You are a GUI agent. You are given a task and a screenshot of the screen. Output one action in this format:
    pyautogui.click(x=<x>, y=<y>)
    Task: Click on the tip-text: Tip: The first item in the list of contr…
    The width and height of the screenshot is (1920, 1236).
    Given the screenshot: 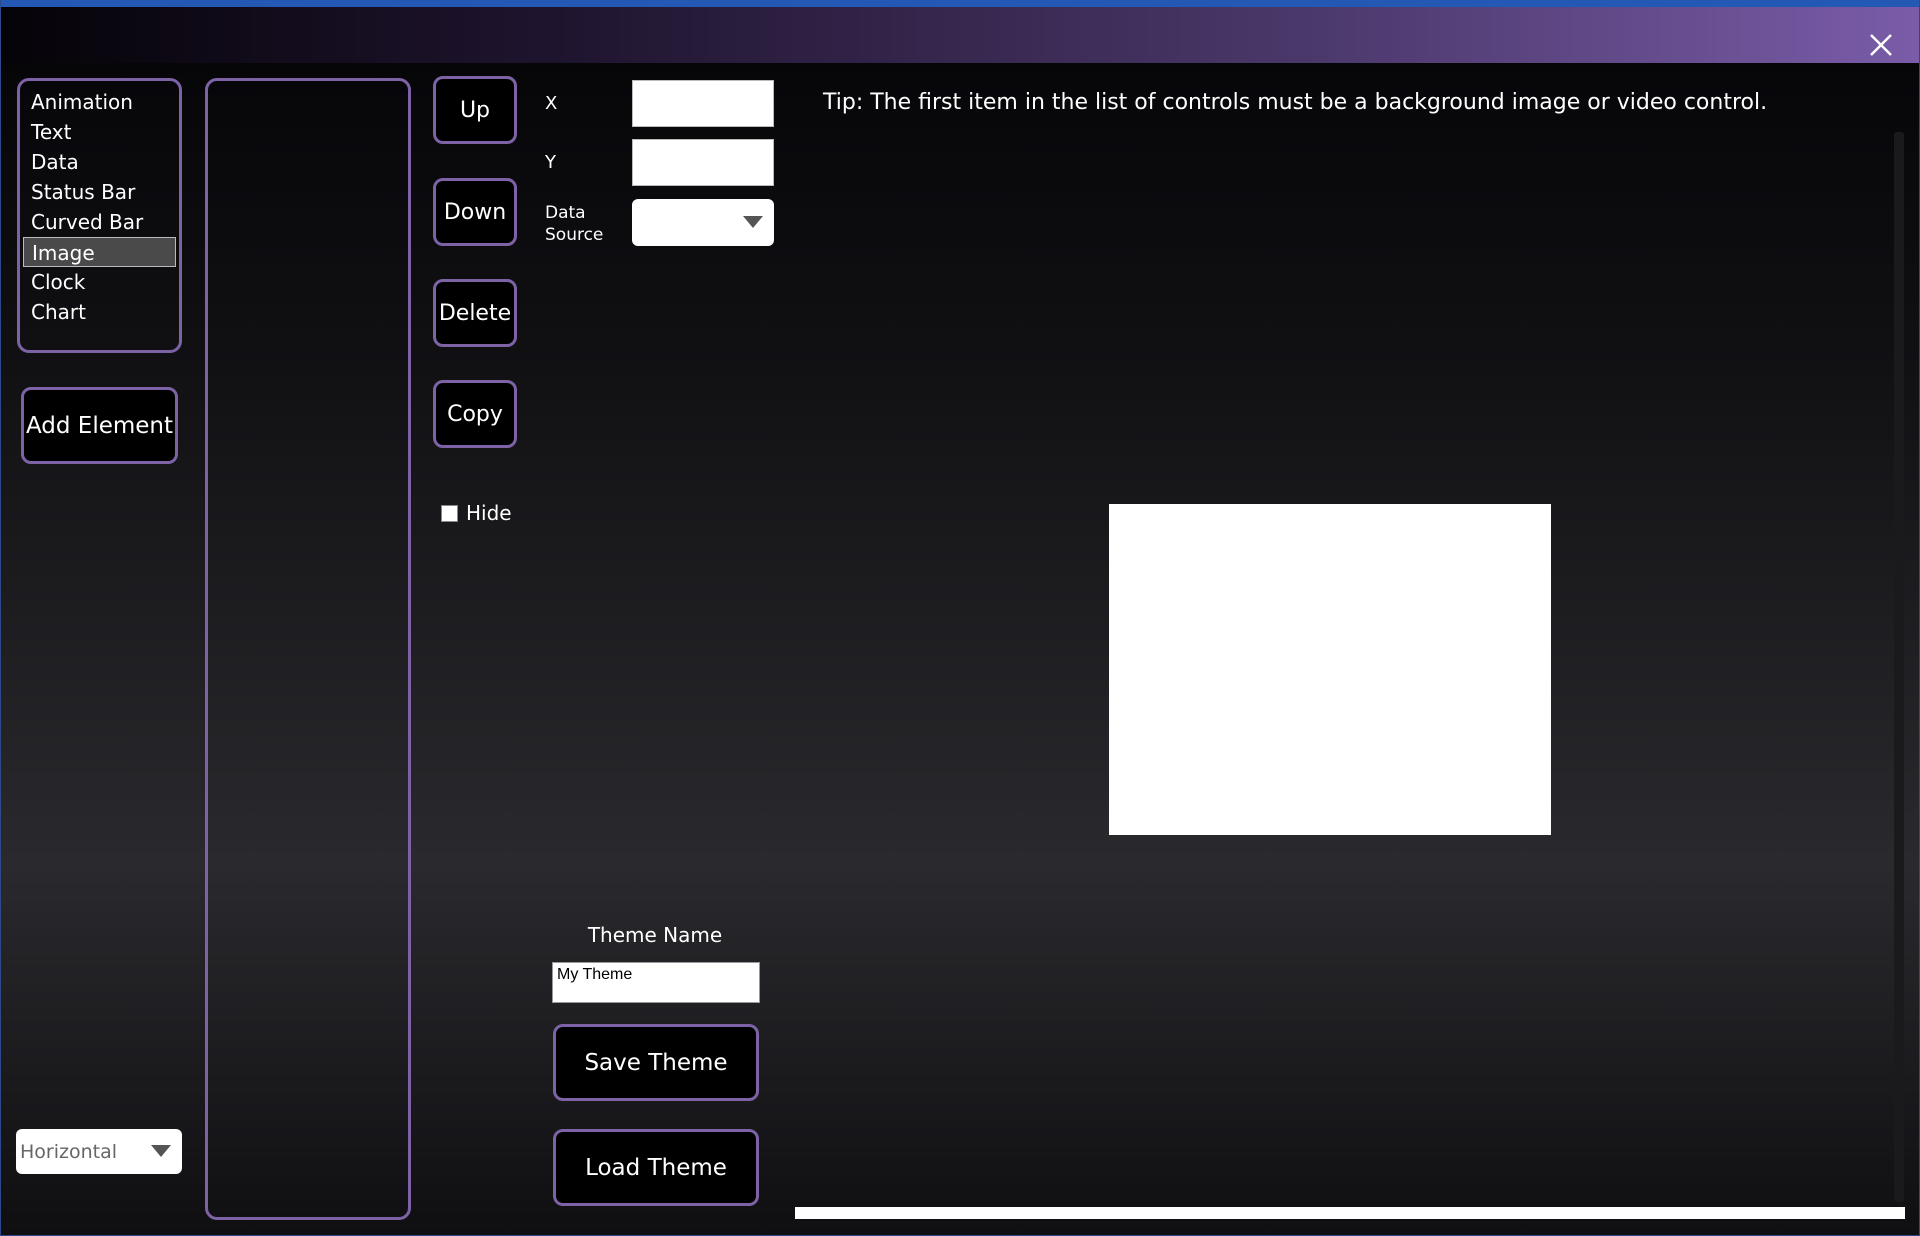 What is the action you would take?
    pyautogui.click(x=1295, y=102)
    